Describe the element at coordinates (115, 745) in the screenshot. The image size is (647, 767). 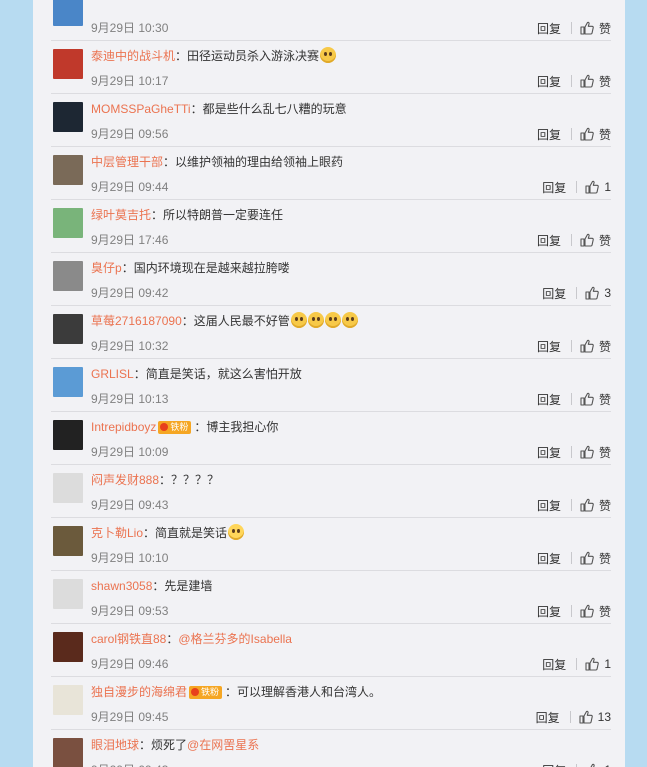
I see `username-link: 眼泪地球` at that location.